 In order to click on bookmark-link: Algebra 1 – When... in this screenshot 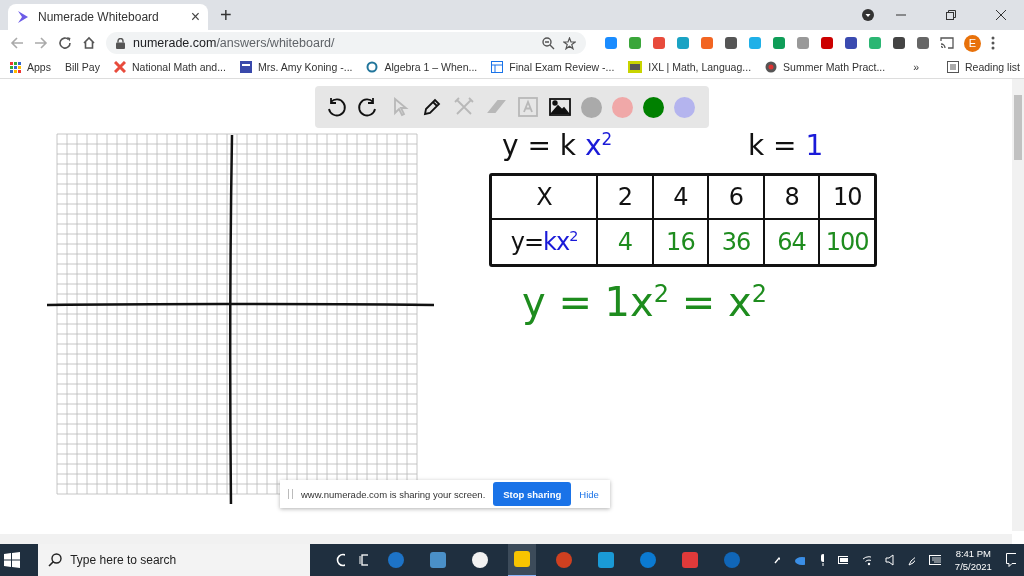, I will do `click(422, 67)`.